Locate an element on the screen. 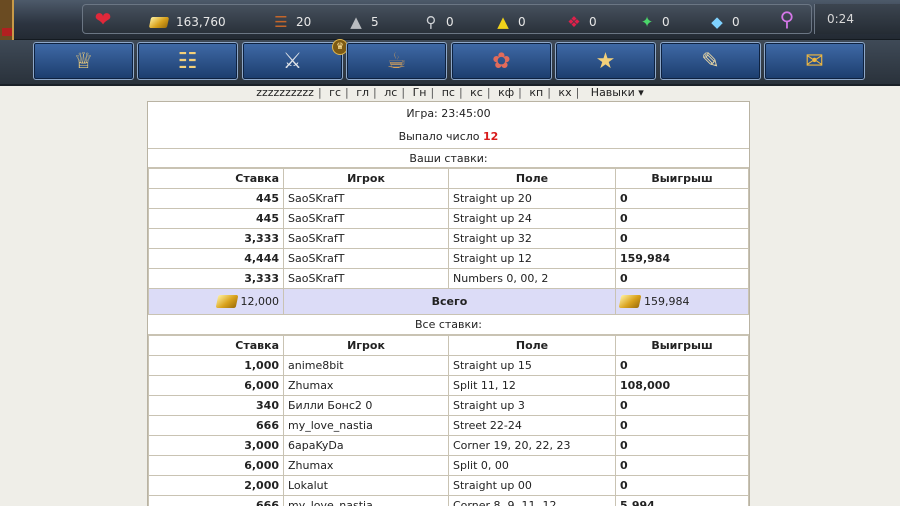 Image resolution: width=900 pixels, height=506 pixels. potion-button: ⚲ is located at coordinates (789, 19).